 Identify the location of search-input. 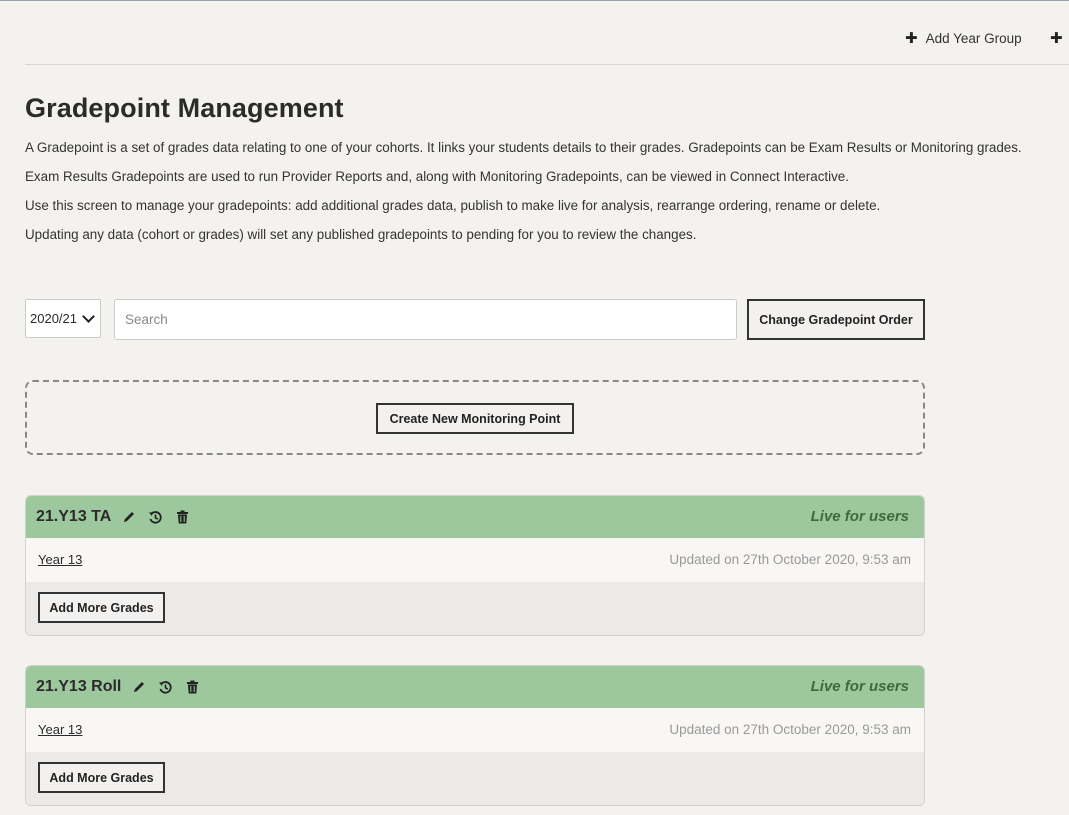
(425, 319).